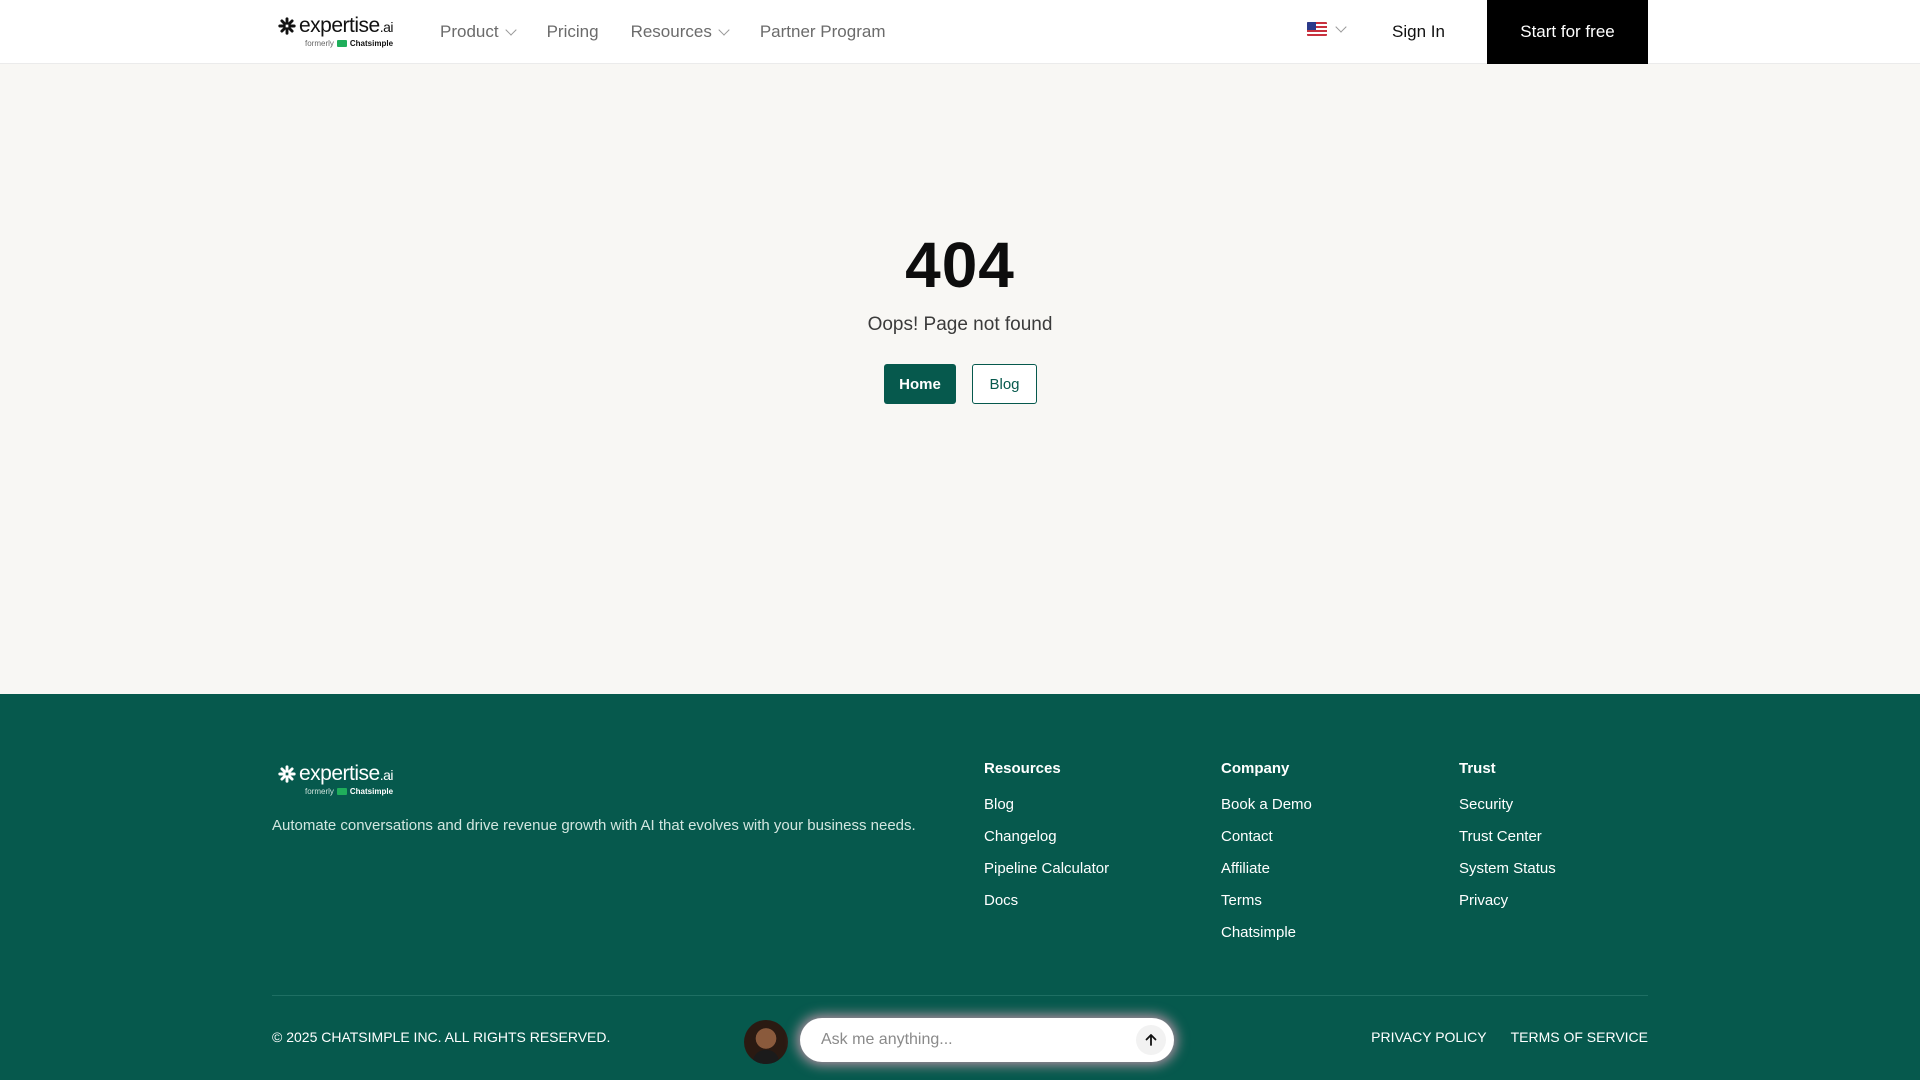 Image resolution: width=1920 pixels, height=1080 pixels. I want to click on chat-agent-avatar, so click(766, 1042).